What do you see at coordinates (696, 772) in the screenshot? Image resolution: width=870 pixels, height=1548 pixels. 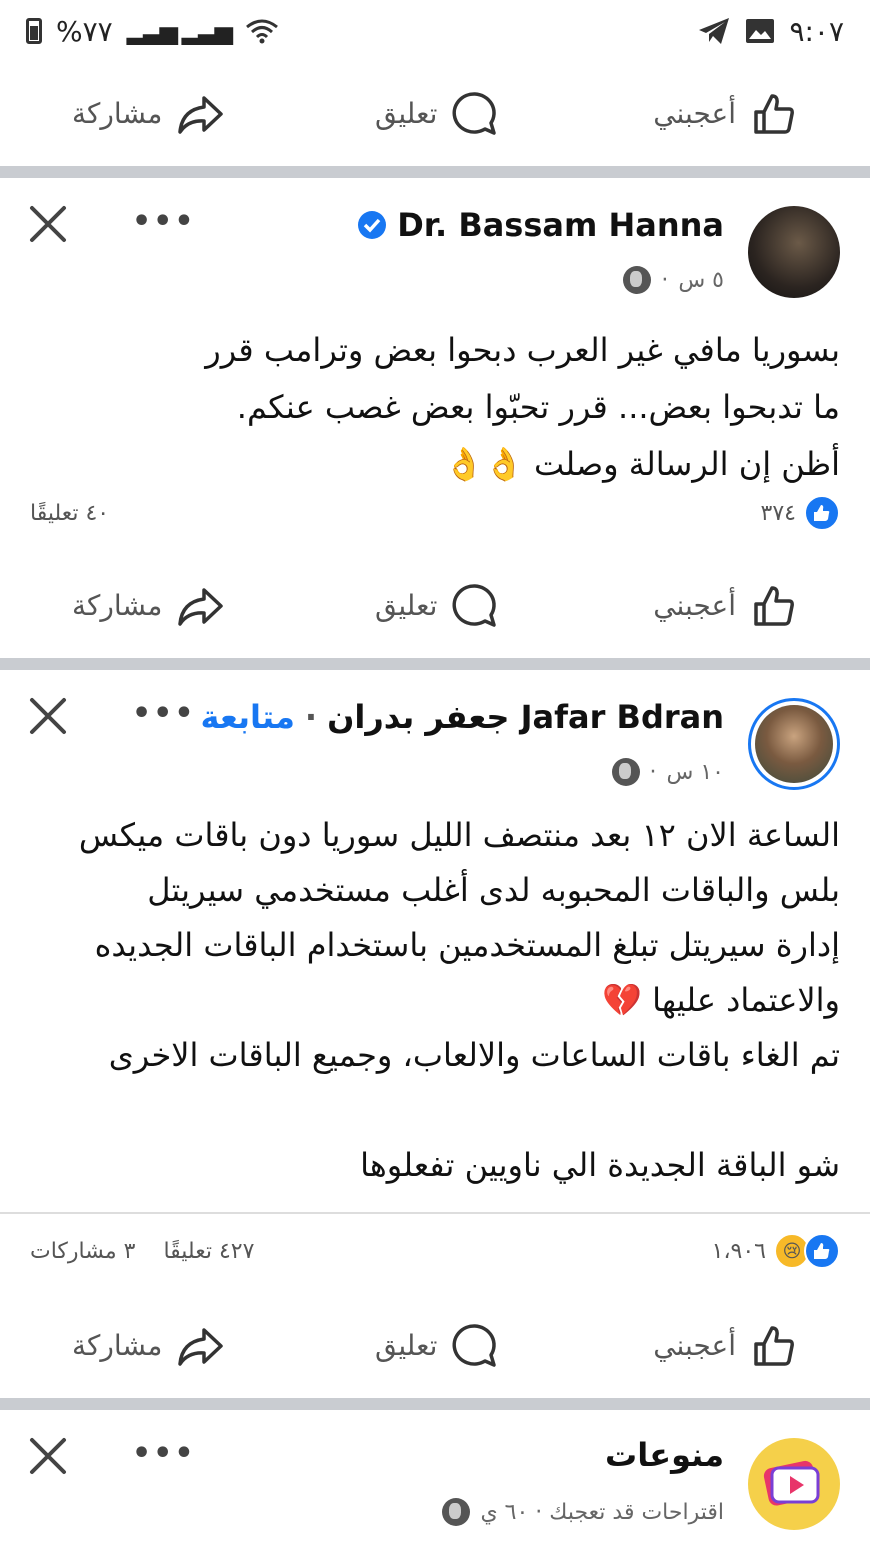 I see `post-time: ١٠ س` at bounding box center [696, 772].